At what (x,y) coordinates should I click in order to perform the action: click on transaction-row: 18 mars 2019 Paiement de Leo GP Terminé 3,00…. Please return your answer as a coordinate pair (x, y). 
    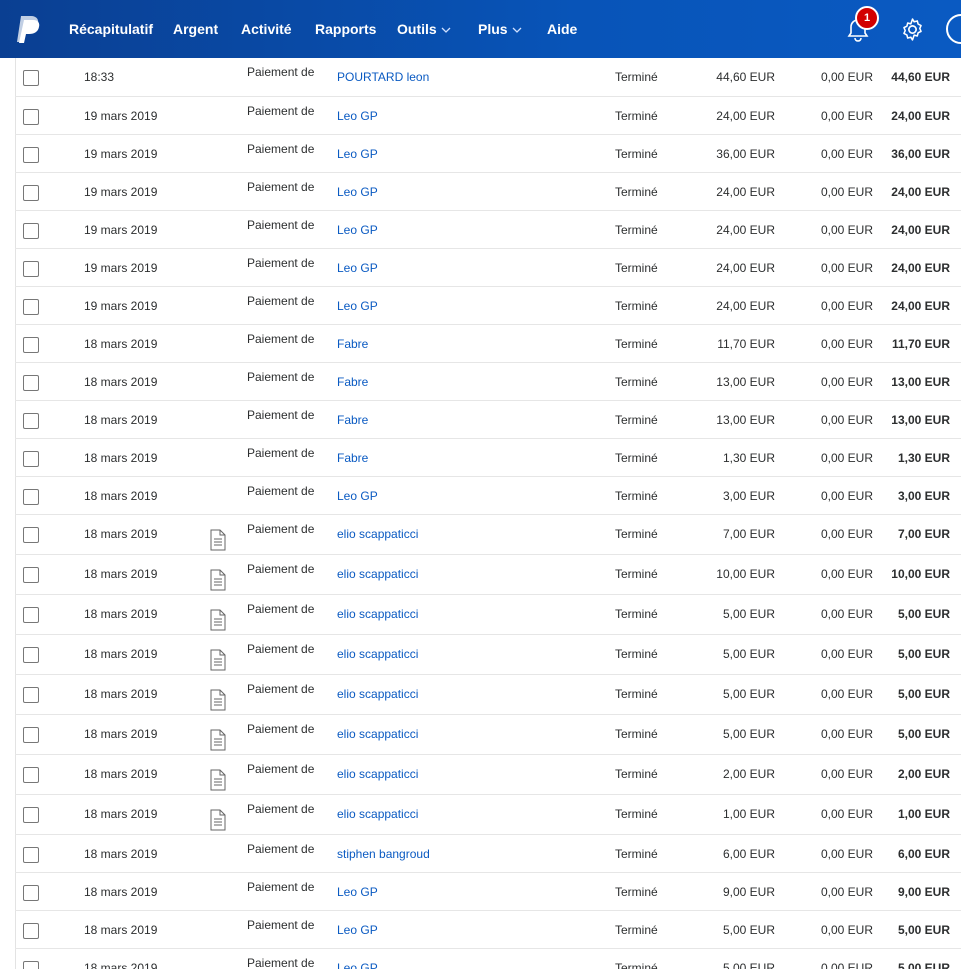
    Looking at the image, I should click on (488, 496).